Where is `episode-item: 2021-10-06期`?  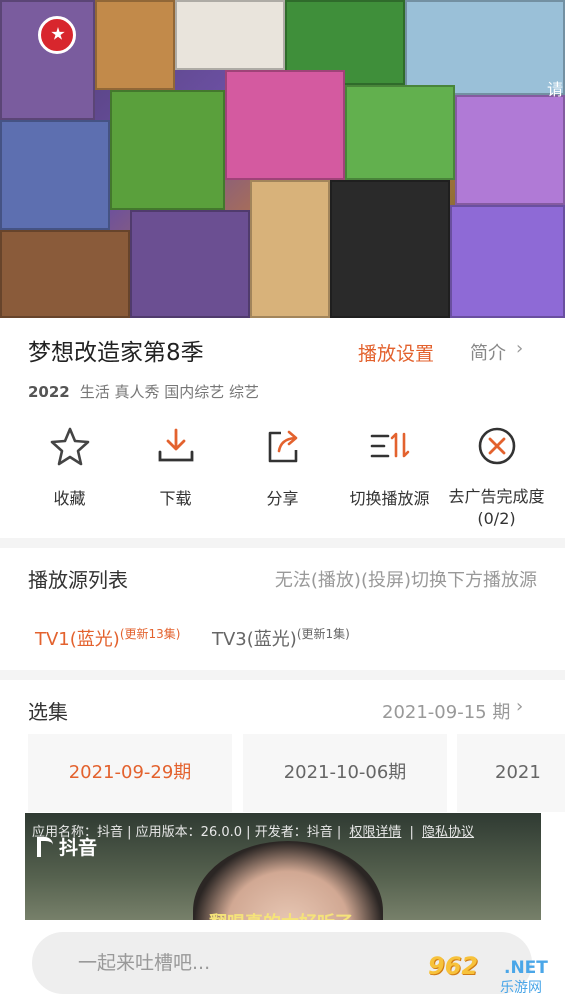 episode-item: 2021-10-06期 is located at coordinates (345, 773).